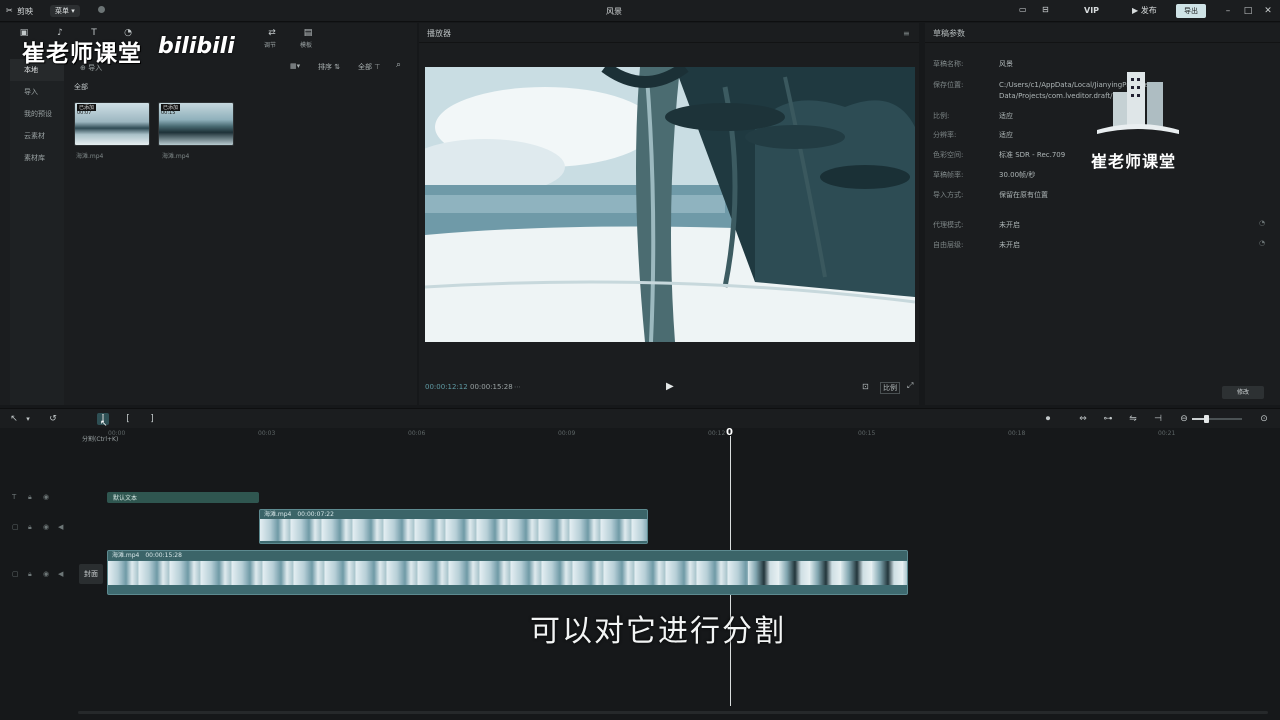 The height and width of the screenshot is (720, 1280). I want to click on trim-left-icon: [, so click(128, 419).